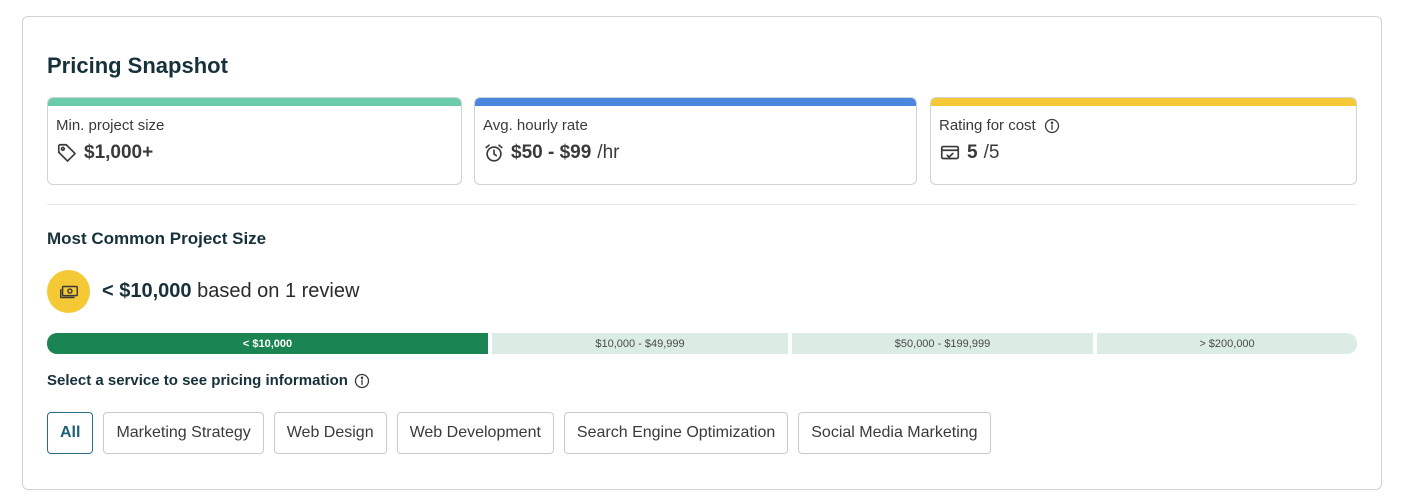 The height and width of the screenshot is (499, 1411). Describe the element at coordinates (987, 125) in the screenshot. I see `stat-label: Rating for cost` at that location.